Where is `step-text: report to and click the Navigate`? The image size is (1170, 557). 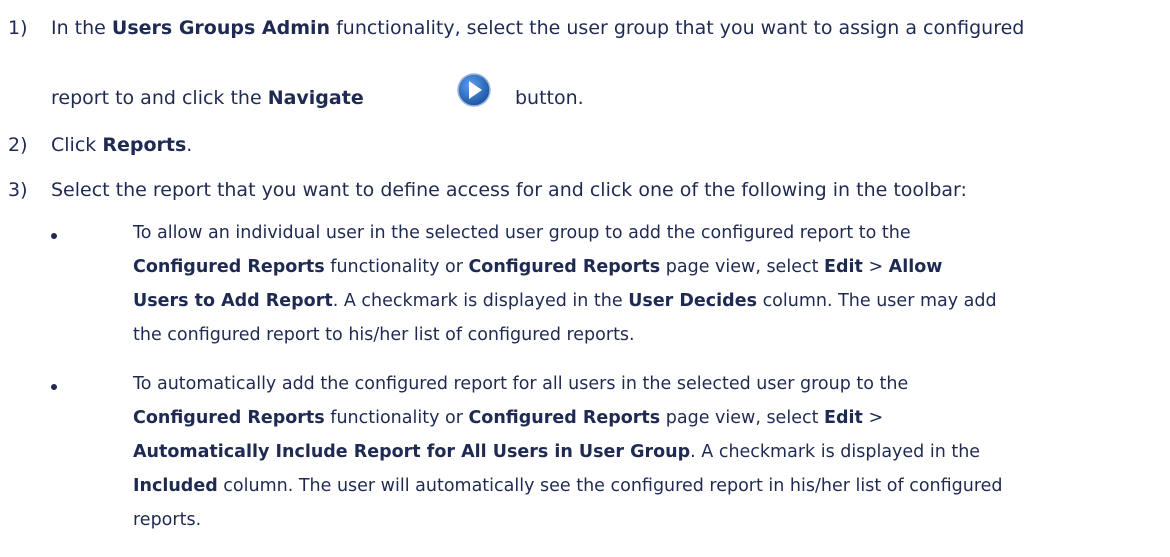
step-text: report to and click the Navigate is located at coordinates (207, 98).